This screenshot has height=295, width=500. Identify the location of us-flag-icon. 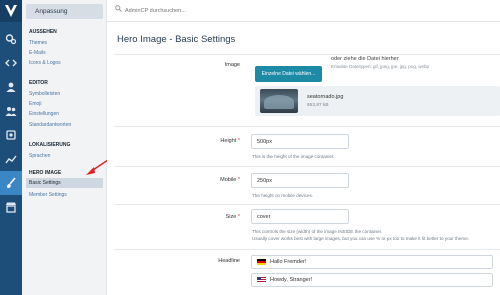
(261, 280).